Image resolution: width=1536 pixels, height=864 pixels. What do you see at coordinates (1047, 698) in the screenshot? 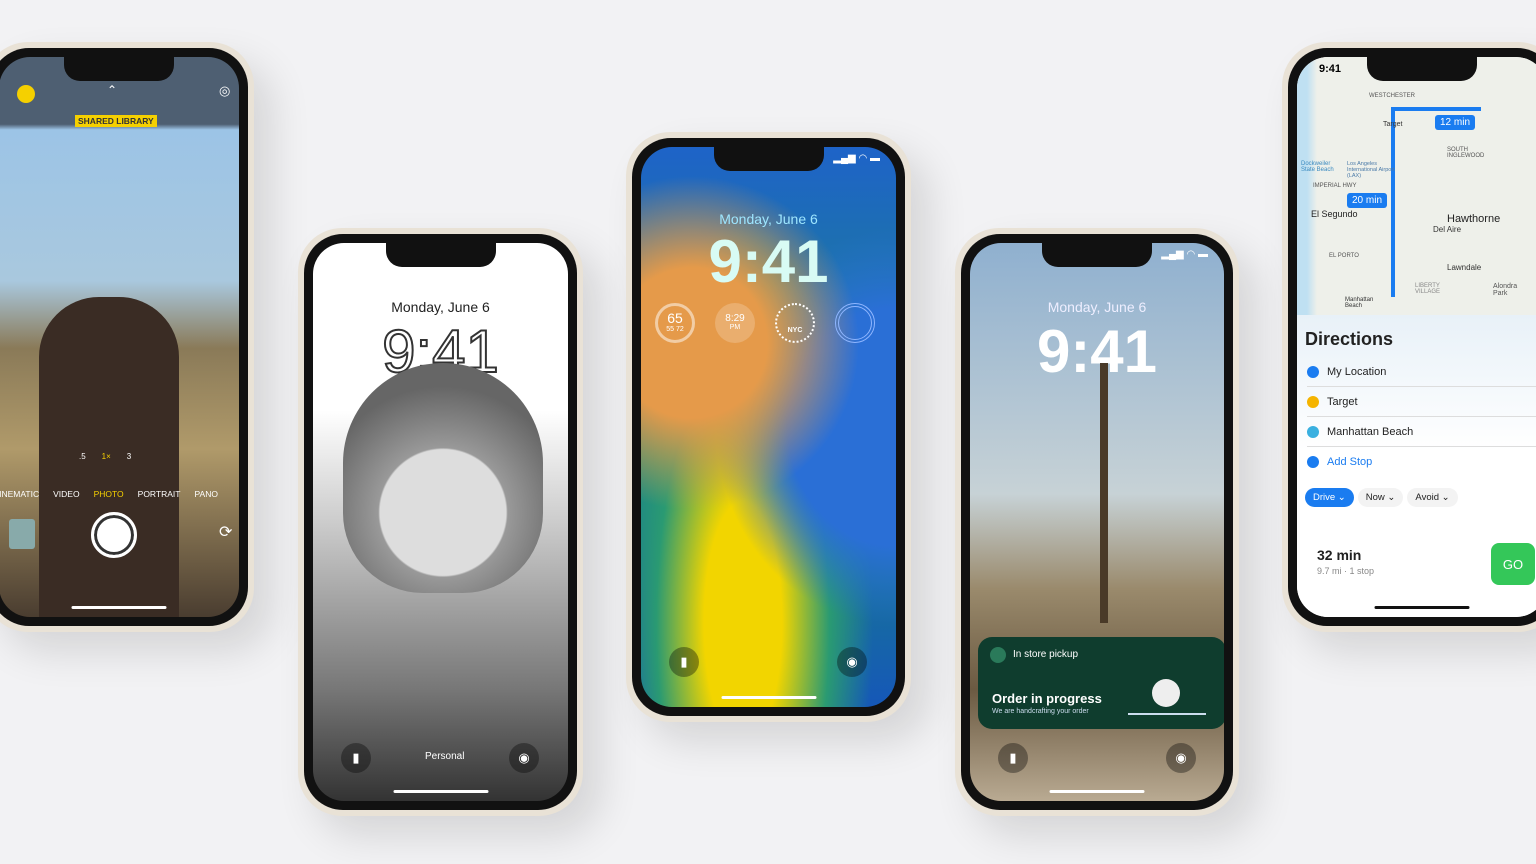
I see `activity-status: Order in progress` at bounding box center [1047, 698].